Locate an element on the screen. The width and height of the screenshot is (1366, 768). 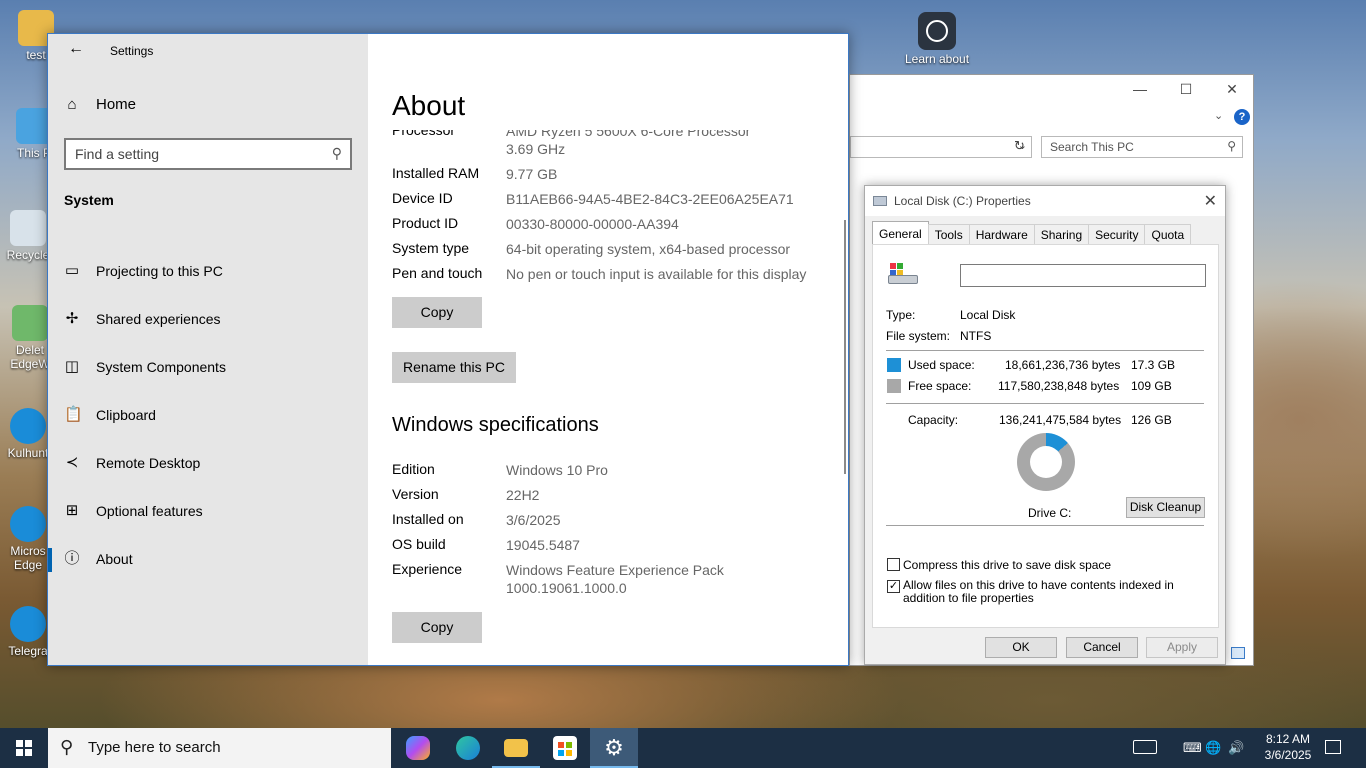
desktop-icon-edge: Micros Edge is located at coordinates (28, 539).